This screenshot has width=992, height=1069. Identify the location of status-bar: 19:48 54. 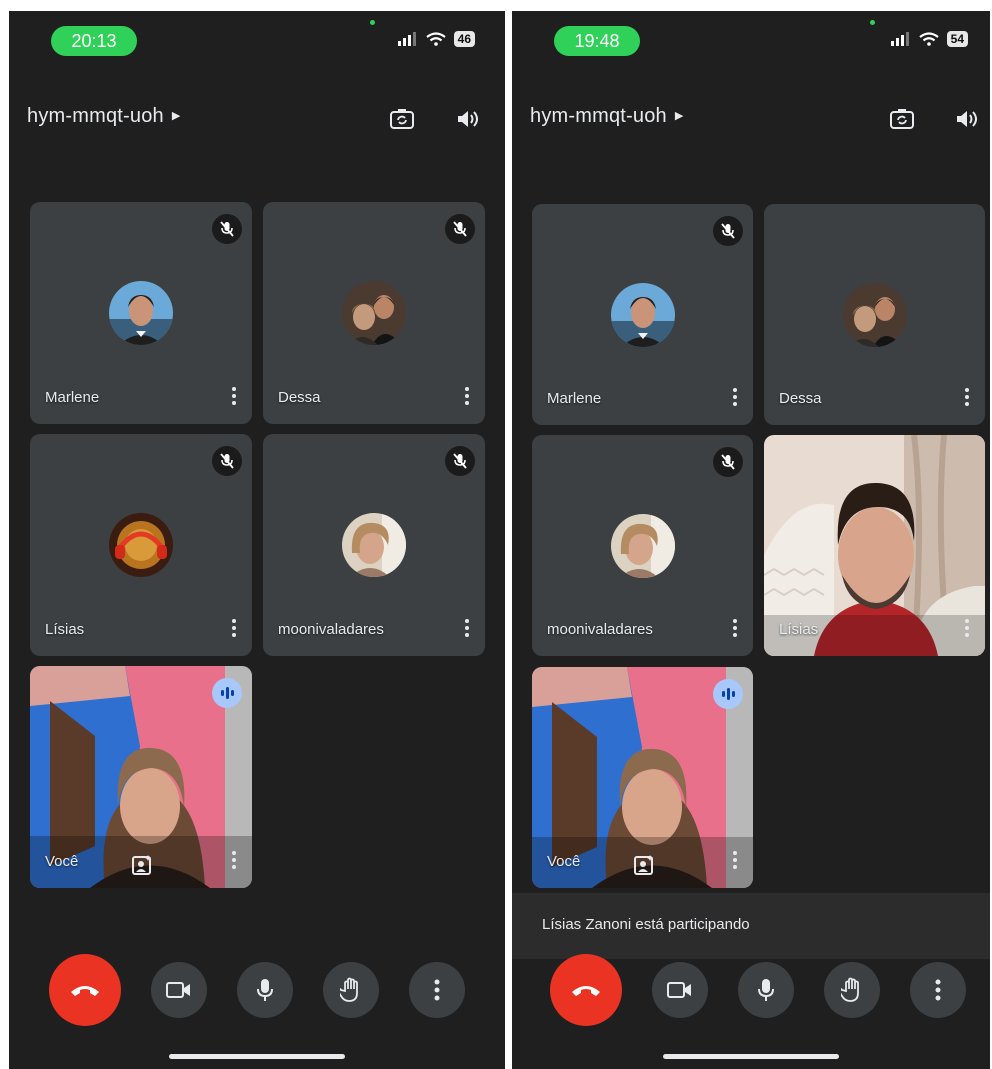
(751, 41).